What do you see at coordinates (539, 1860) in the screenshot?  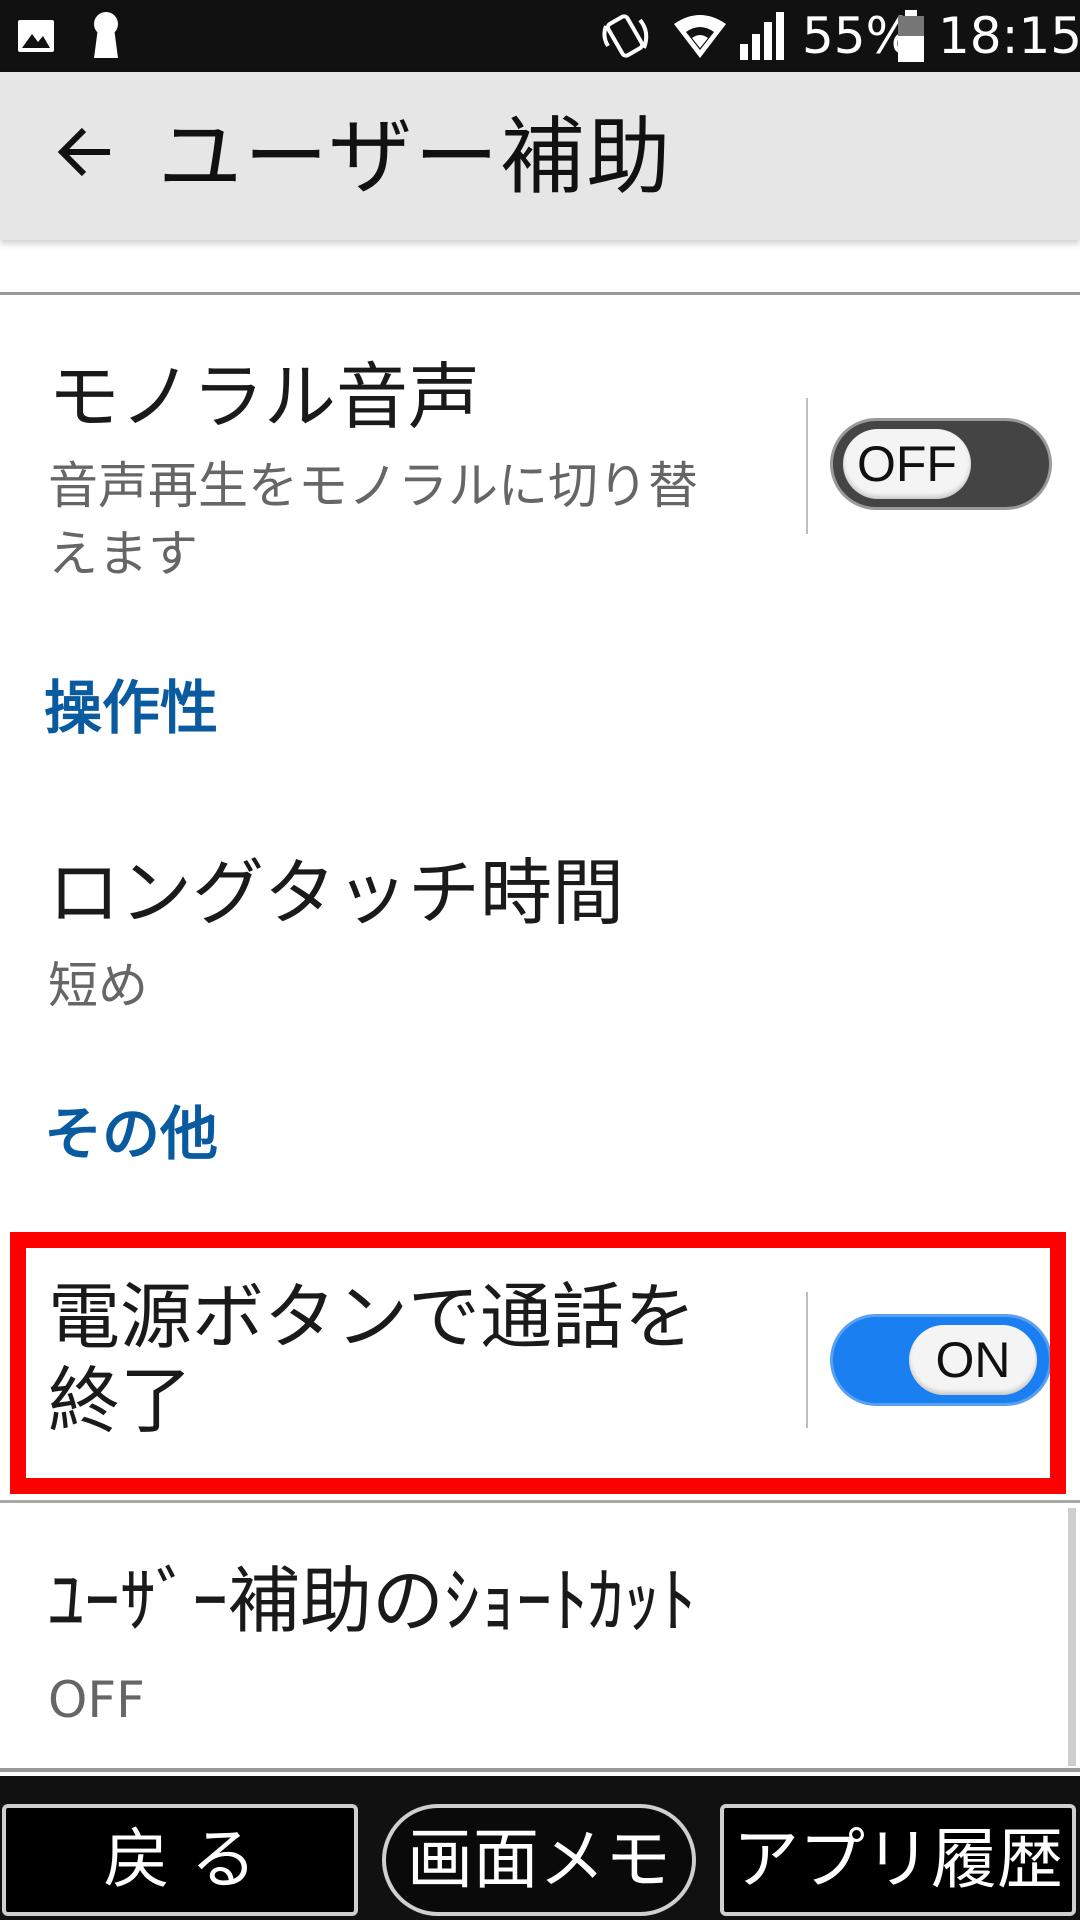 I see `screen-memo-button: 画面メモ` at bounding box center [539, 1860].